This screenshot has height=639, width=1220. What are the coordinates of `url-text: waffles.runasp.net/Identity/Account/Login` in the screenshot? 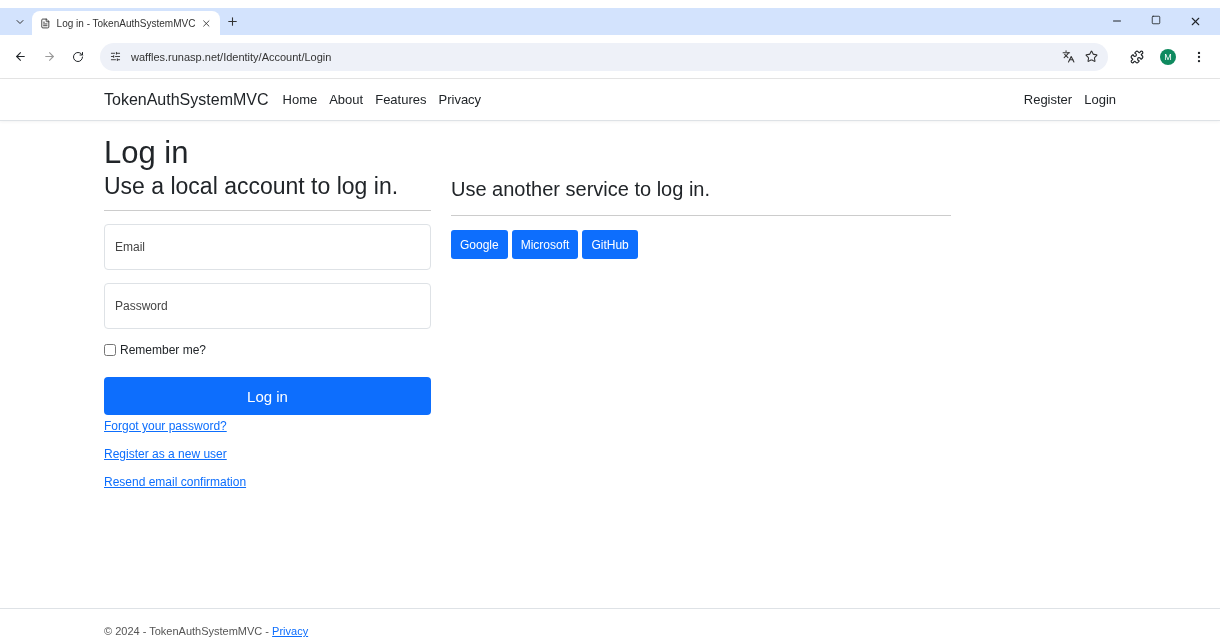 It's located at (232, 56).